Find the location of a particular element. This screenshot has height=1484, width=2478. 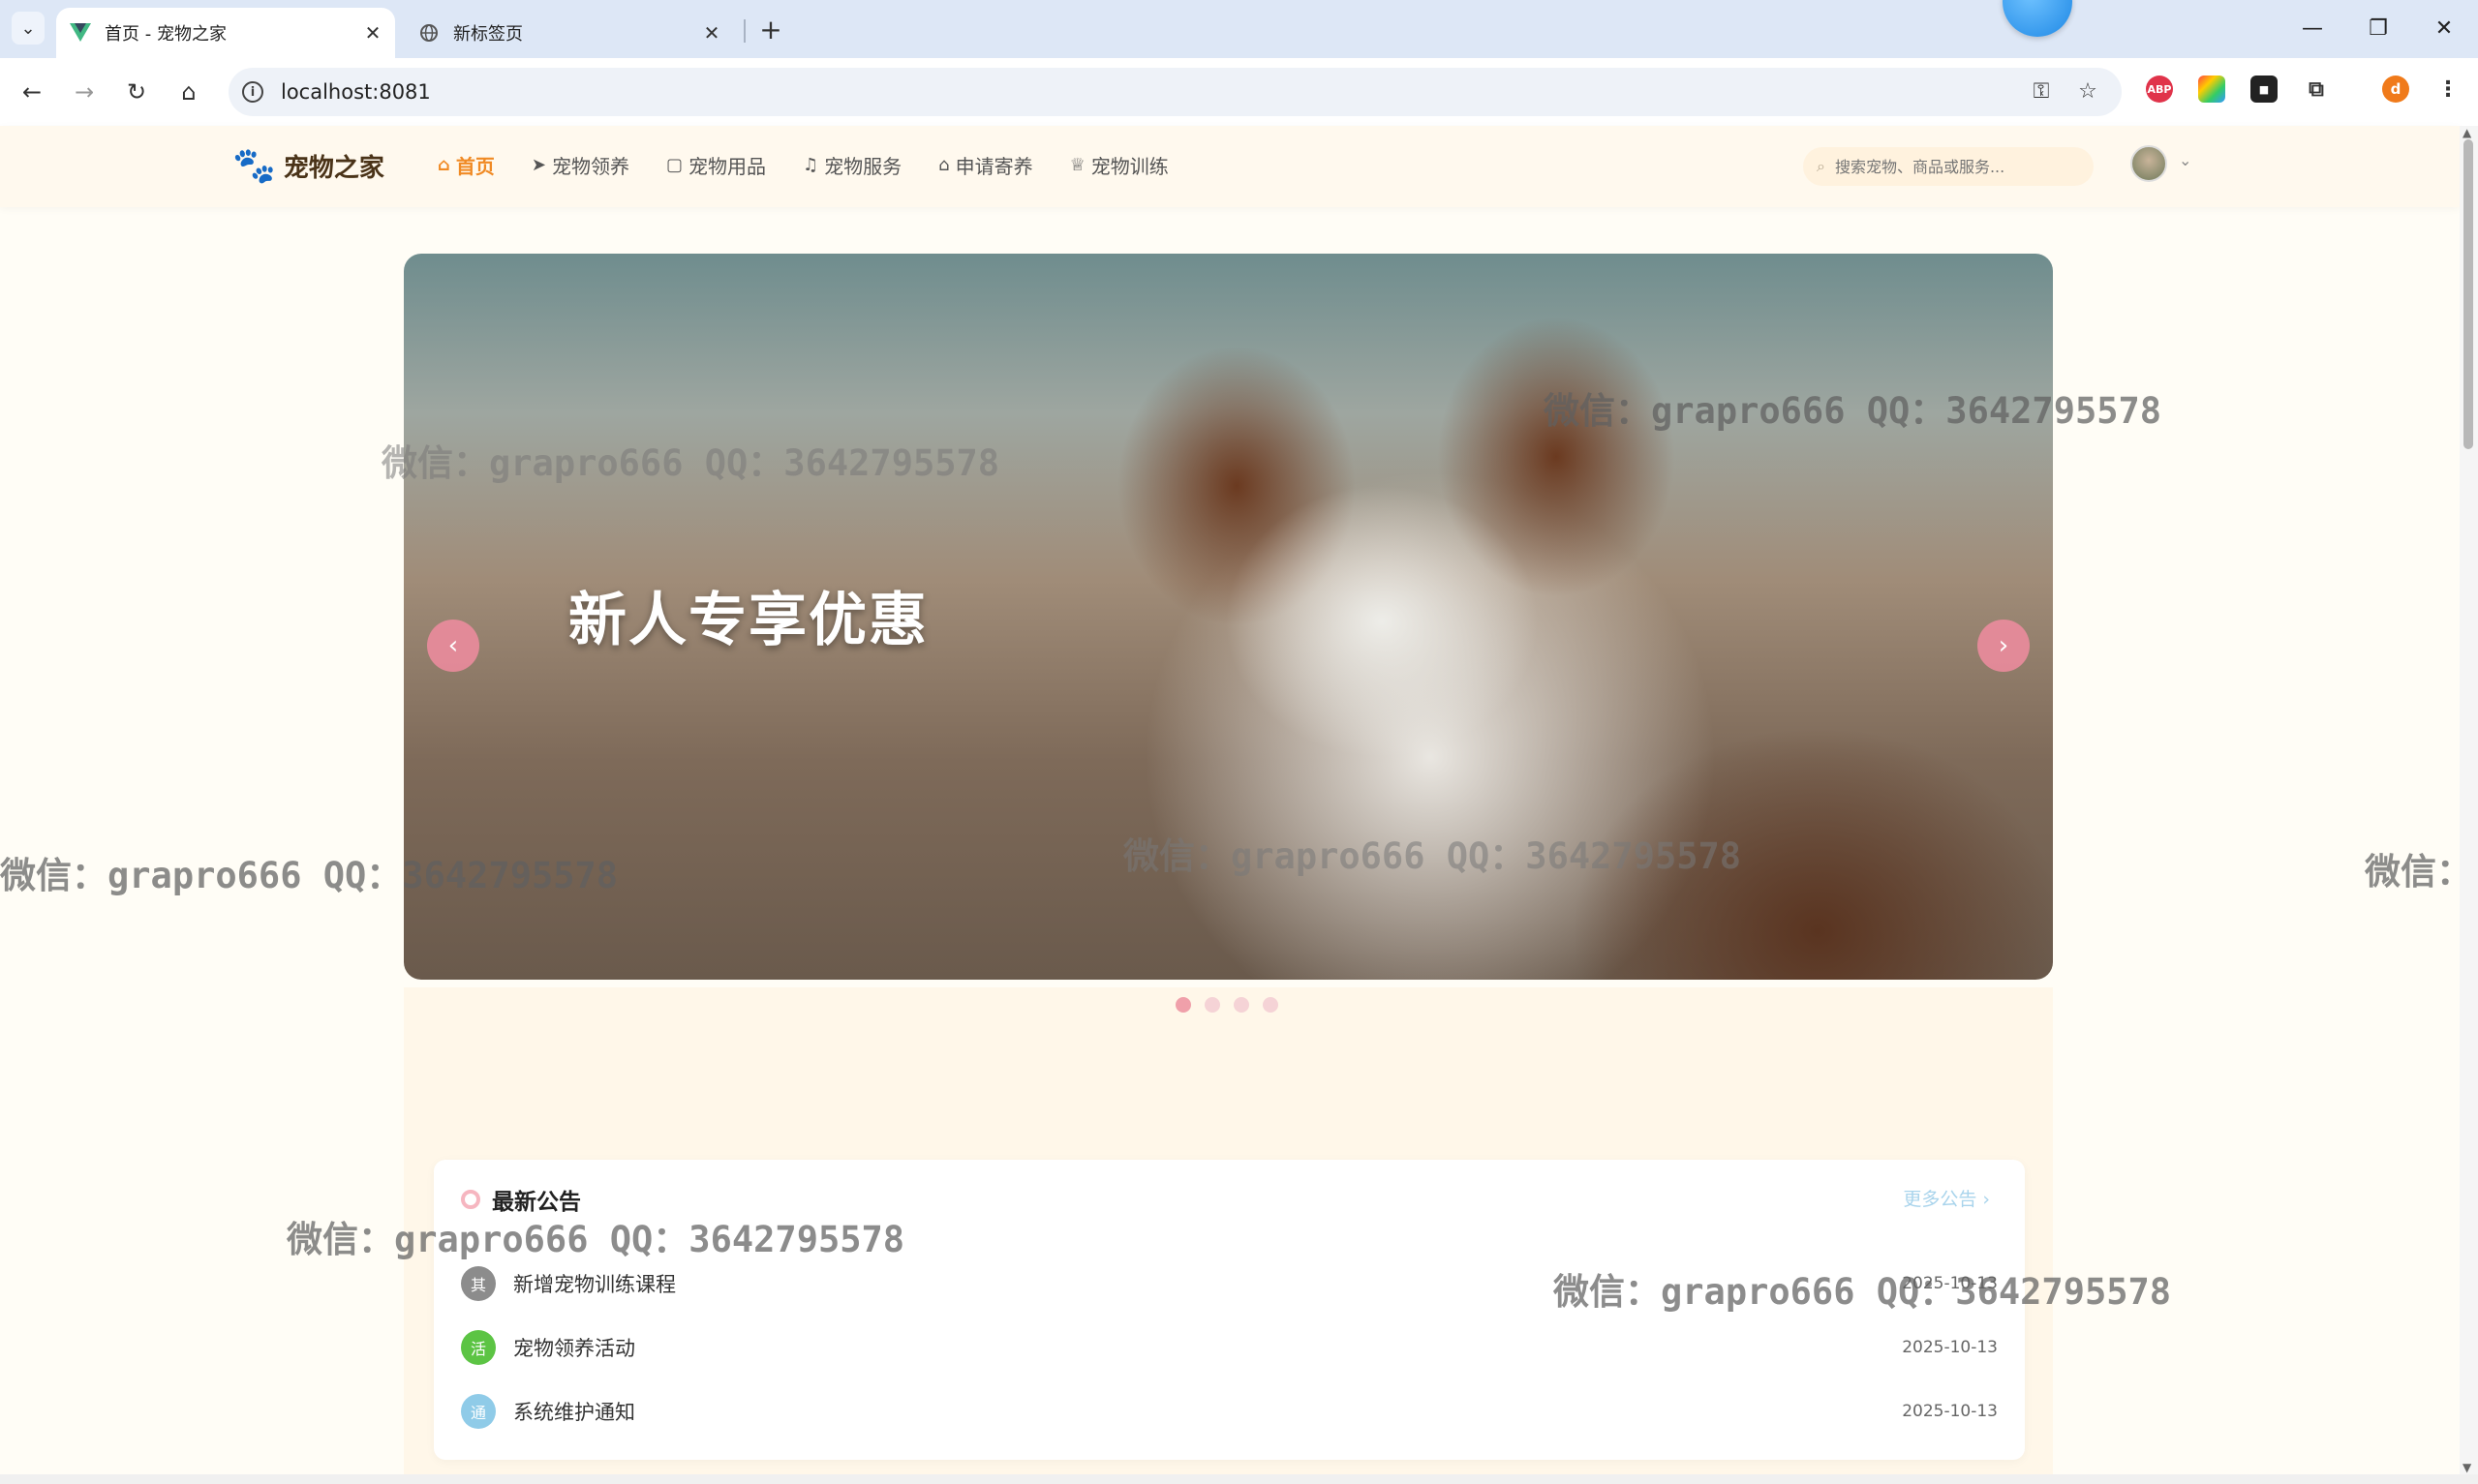

browser-toolbar: ← → ↻ ⌂ i localhost:8081 ⚿ ☆ ABP ■ ⧉ d ⋮ is located at coordinates (1239, 92).